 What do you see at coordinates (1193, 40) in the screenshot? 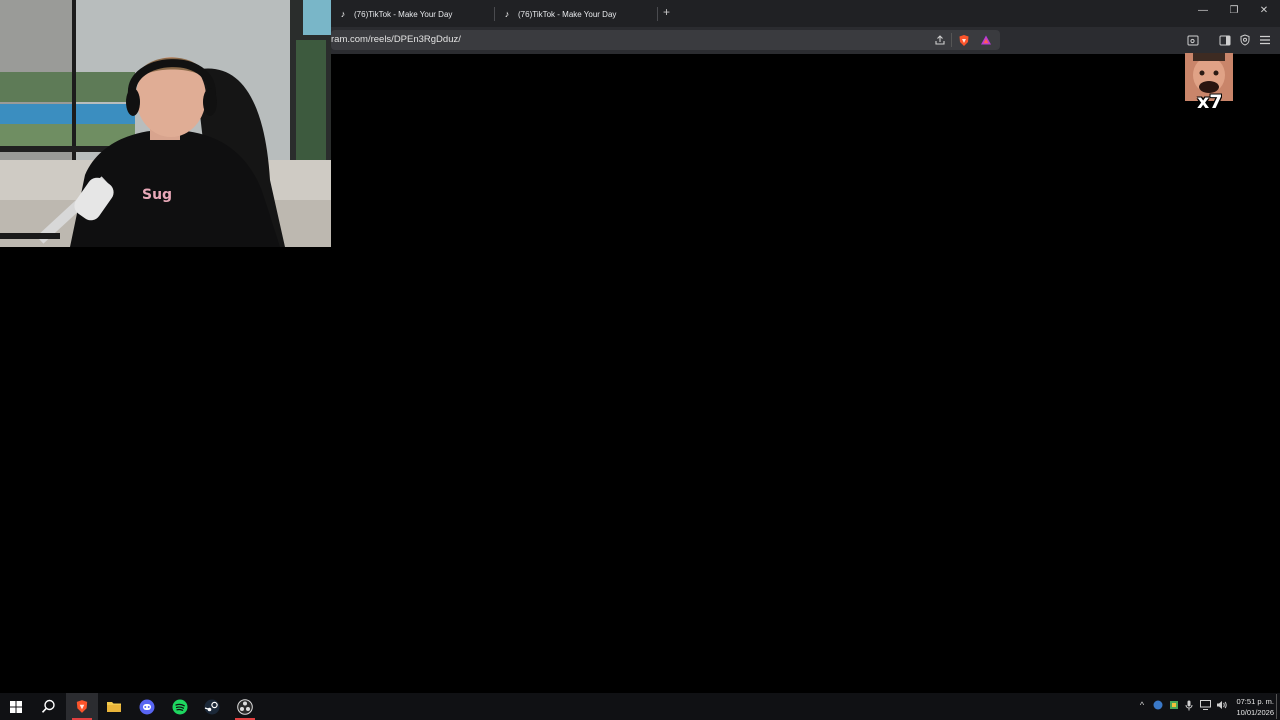
I see `tab-search-icon` at bounding box center [1193, 40].